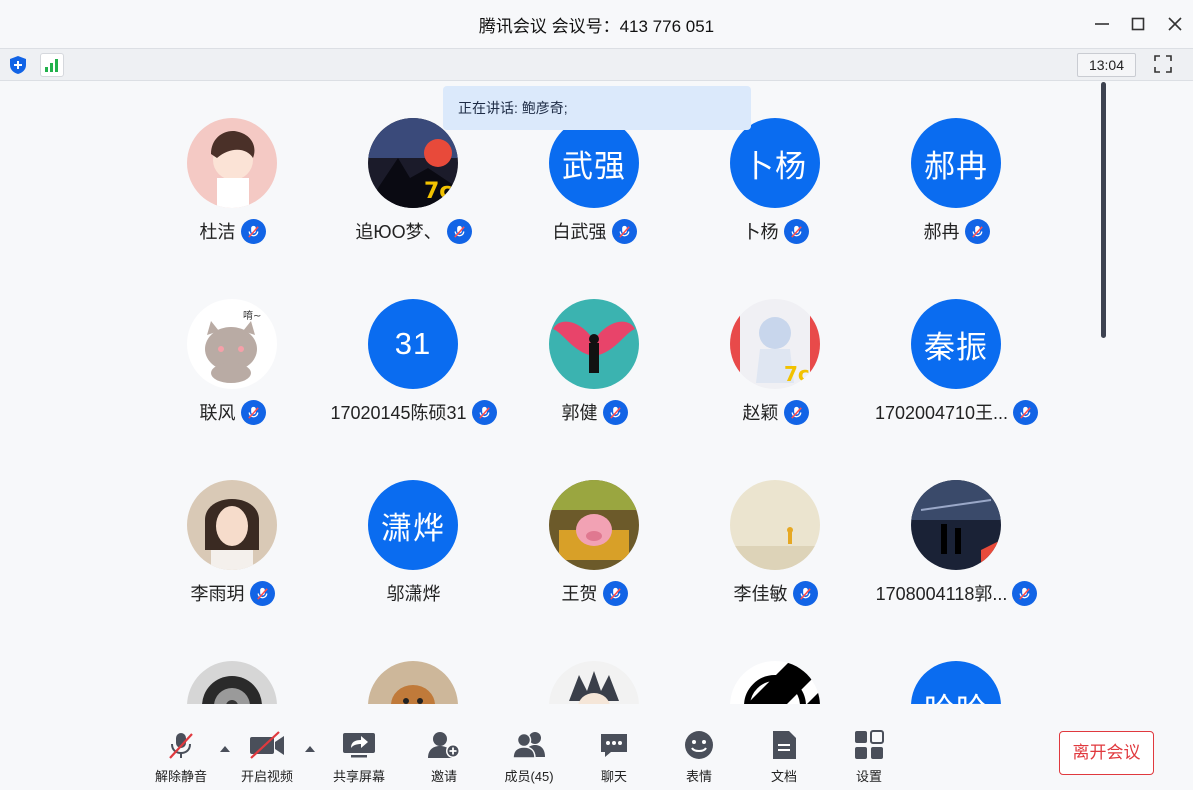 The height and width of the screenshot is (790, 1193). What do you see at coordinates (413, 344) in the screenshot?
I see `avatar-initials: 31` at bounding box center [413, 344].